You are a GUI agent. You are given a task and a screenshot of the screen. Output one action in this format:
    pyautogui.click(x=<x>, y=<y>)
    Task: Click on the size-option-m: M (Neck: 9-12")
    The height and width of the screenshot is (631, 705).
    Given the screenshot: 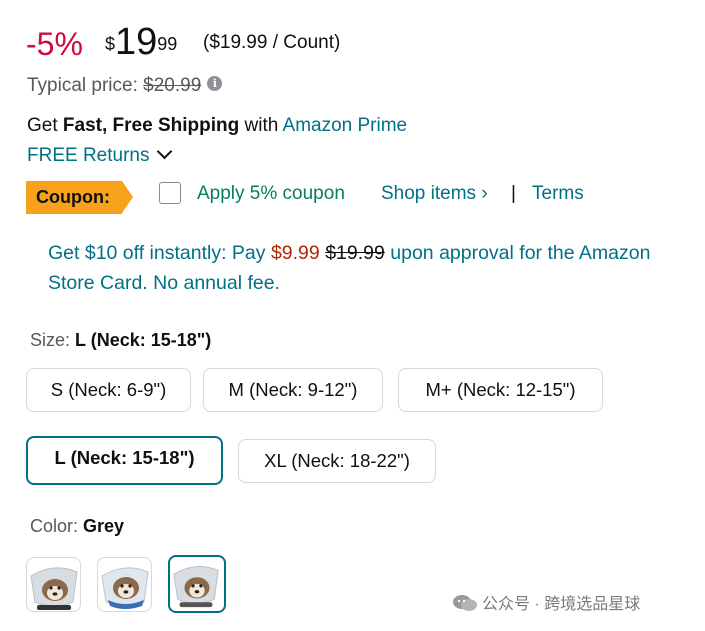 What is the action you would take?
    pyautogui.click(x=293, y=390)
    